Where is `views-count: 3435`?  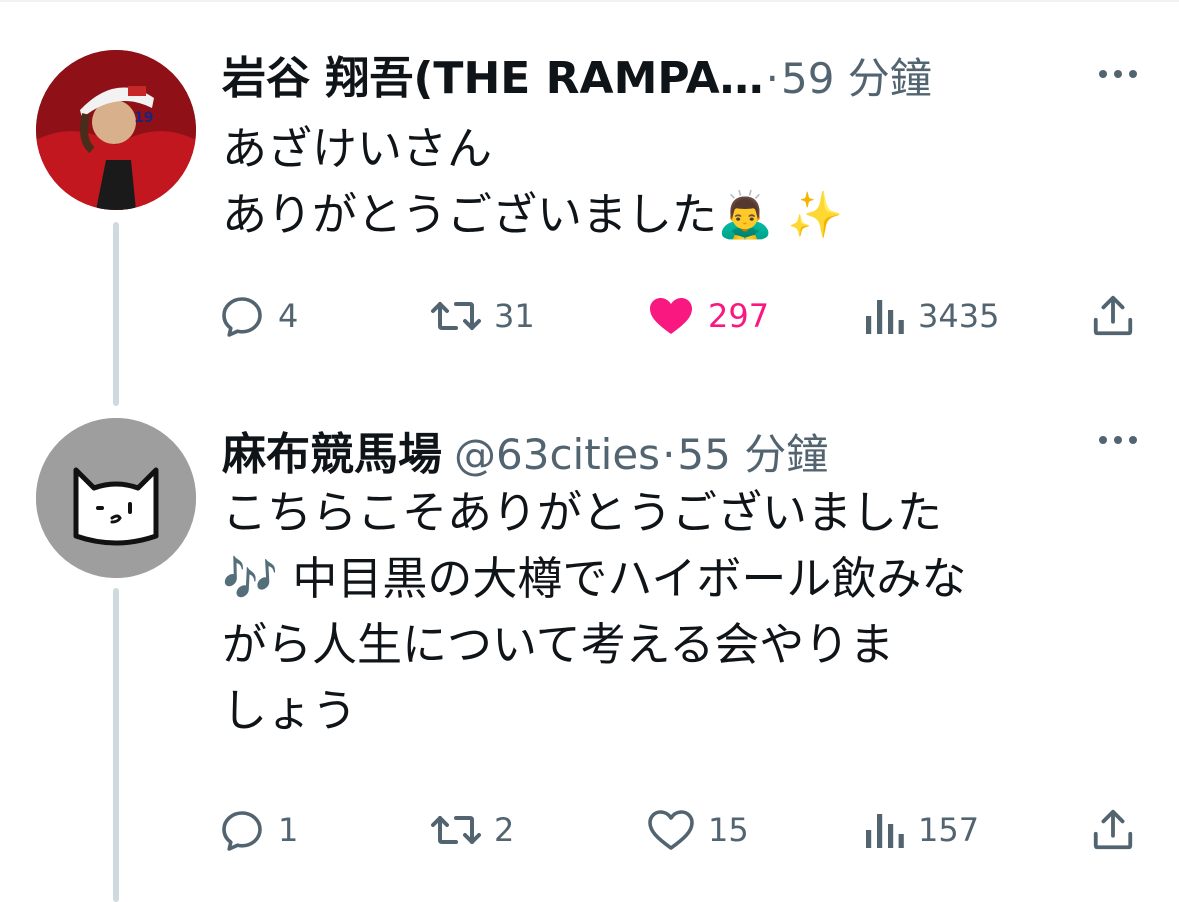
views-count: 3435 is located at coordinates (959, 316).